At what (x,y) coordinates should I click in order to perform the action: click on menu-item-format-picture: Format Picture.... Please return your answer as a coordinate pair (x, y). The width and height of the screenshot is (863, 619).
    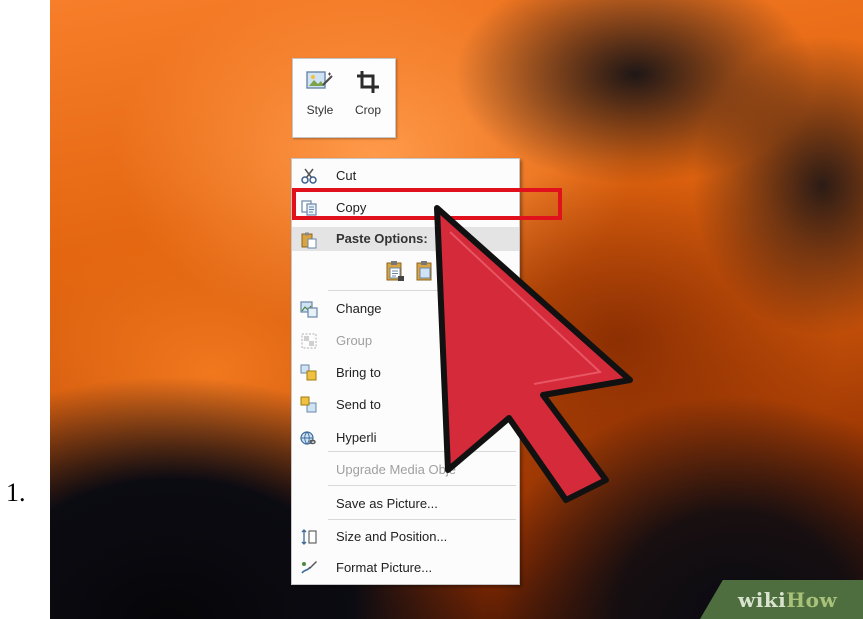
    Looking at the image, I should click on (405, 568).